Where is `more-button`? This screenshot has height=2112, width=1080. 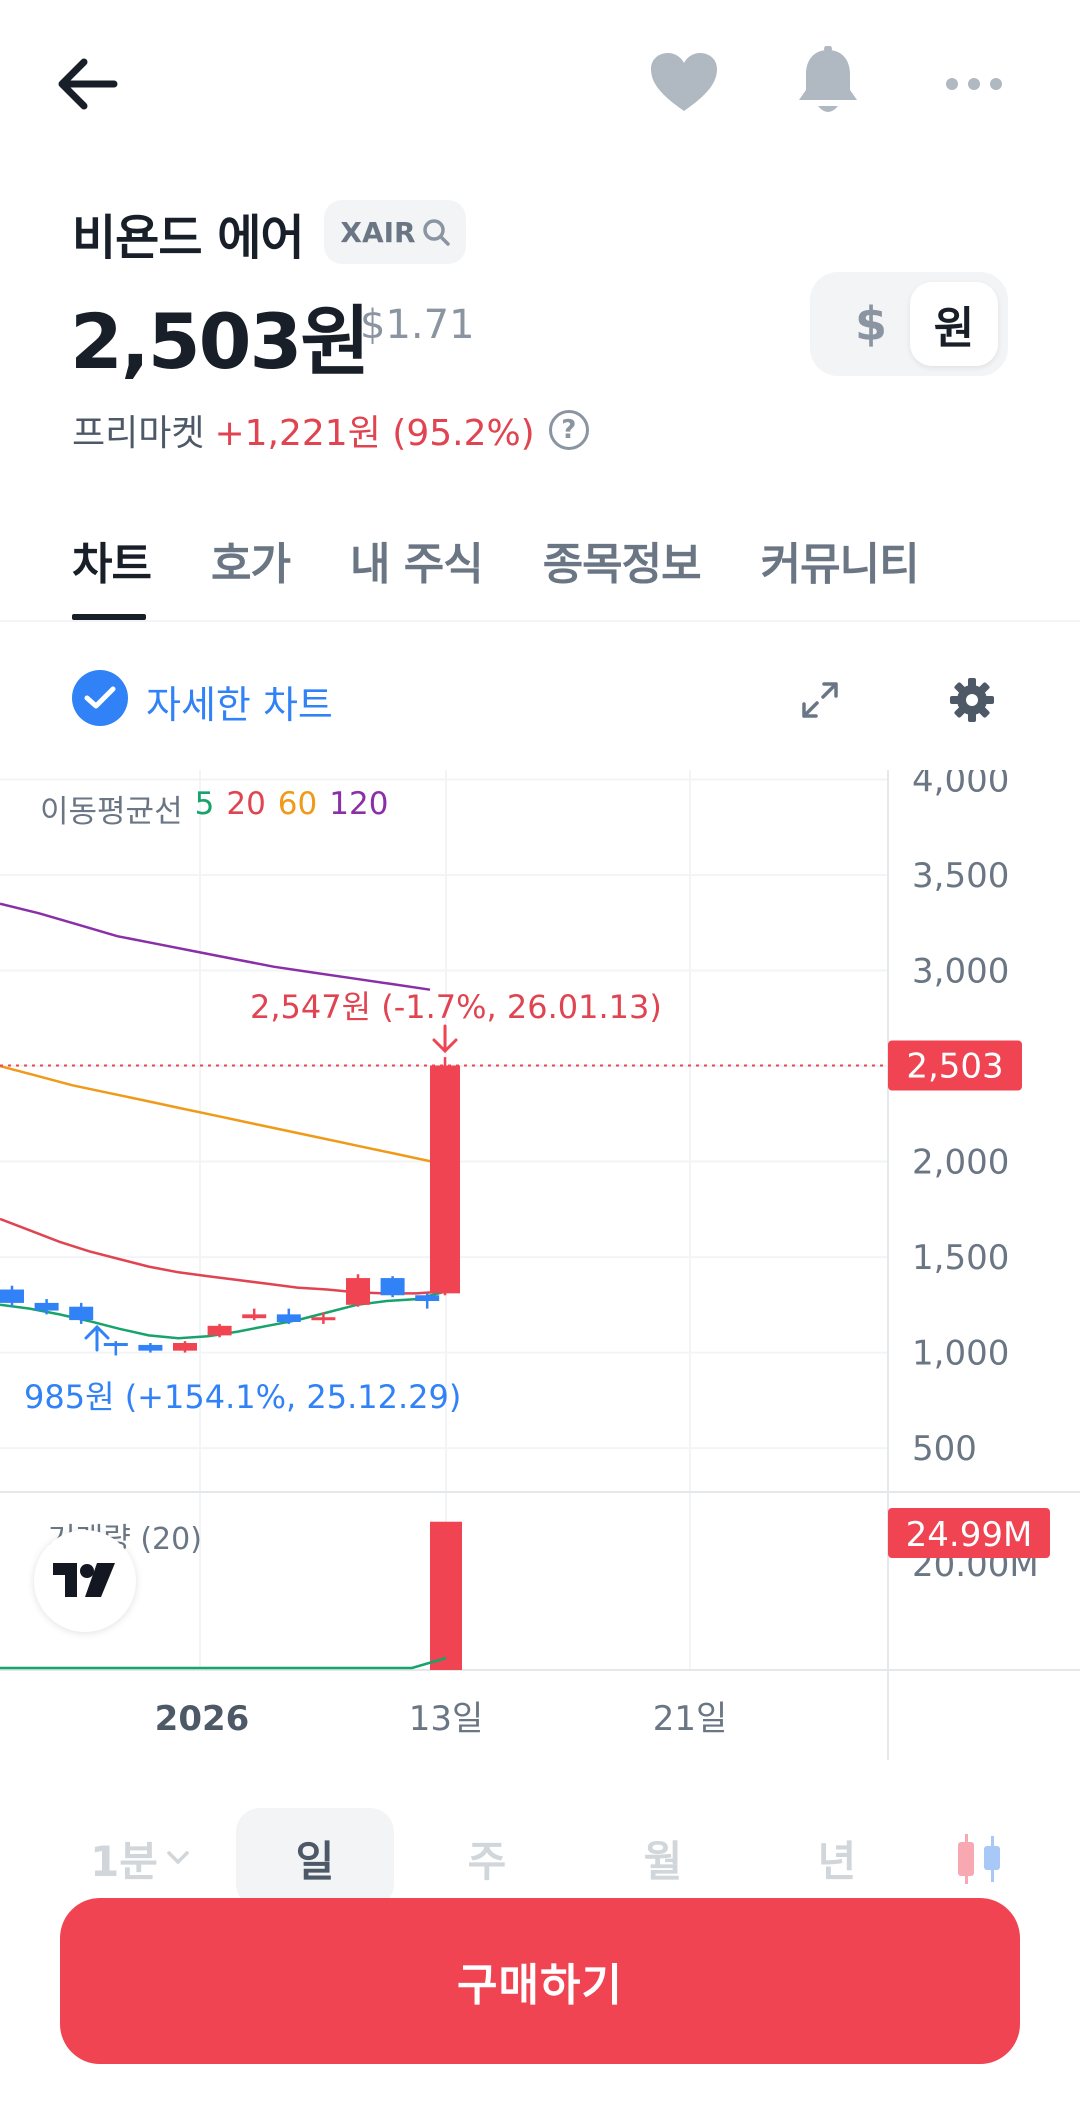
more-button is located at coordinates (974, 84).